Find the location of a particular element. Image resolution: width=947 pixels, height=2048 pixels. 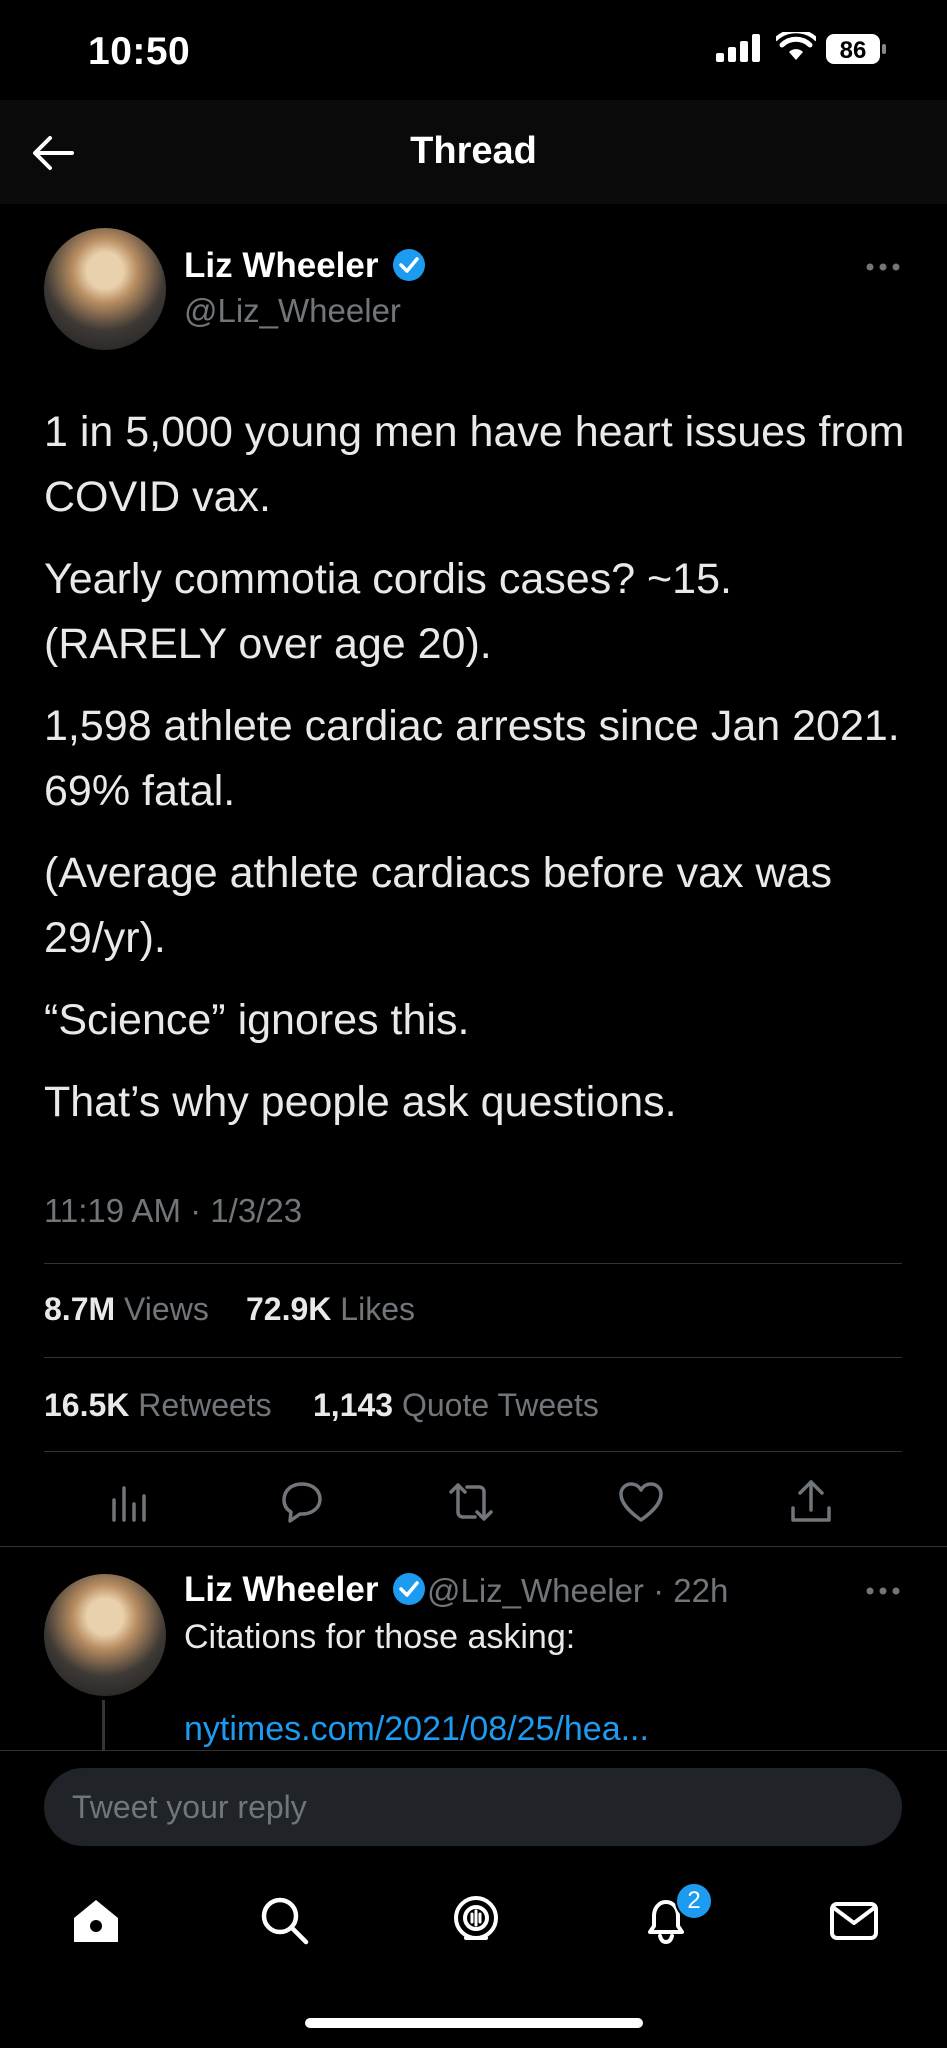

reply-handle-time: @Liz_Wheeler · 22h is located at coordinates (577, 1591).